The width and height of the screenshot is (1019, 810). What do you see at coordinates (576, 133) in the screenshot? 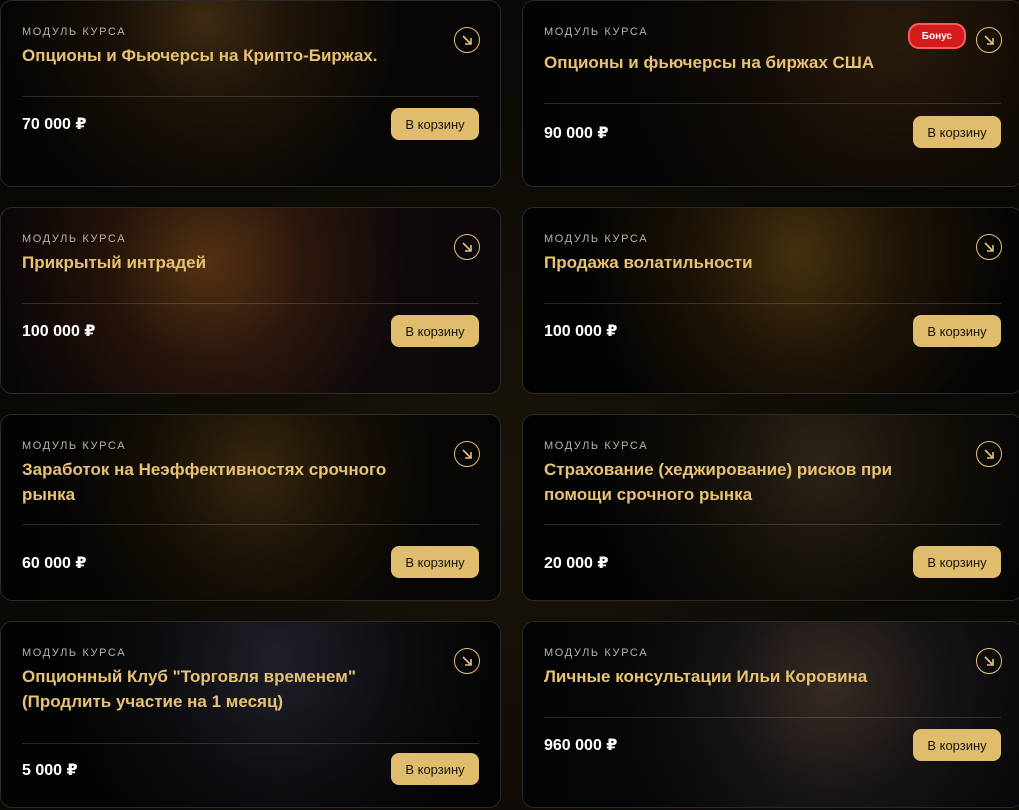
I see `card-price: 90 000 ₽` at bounding box center [576, 133].